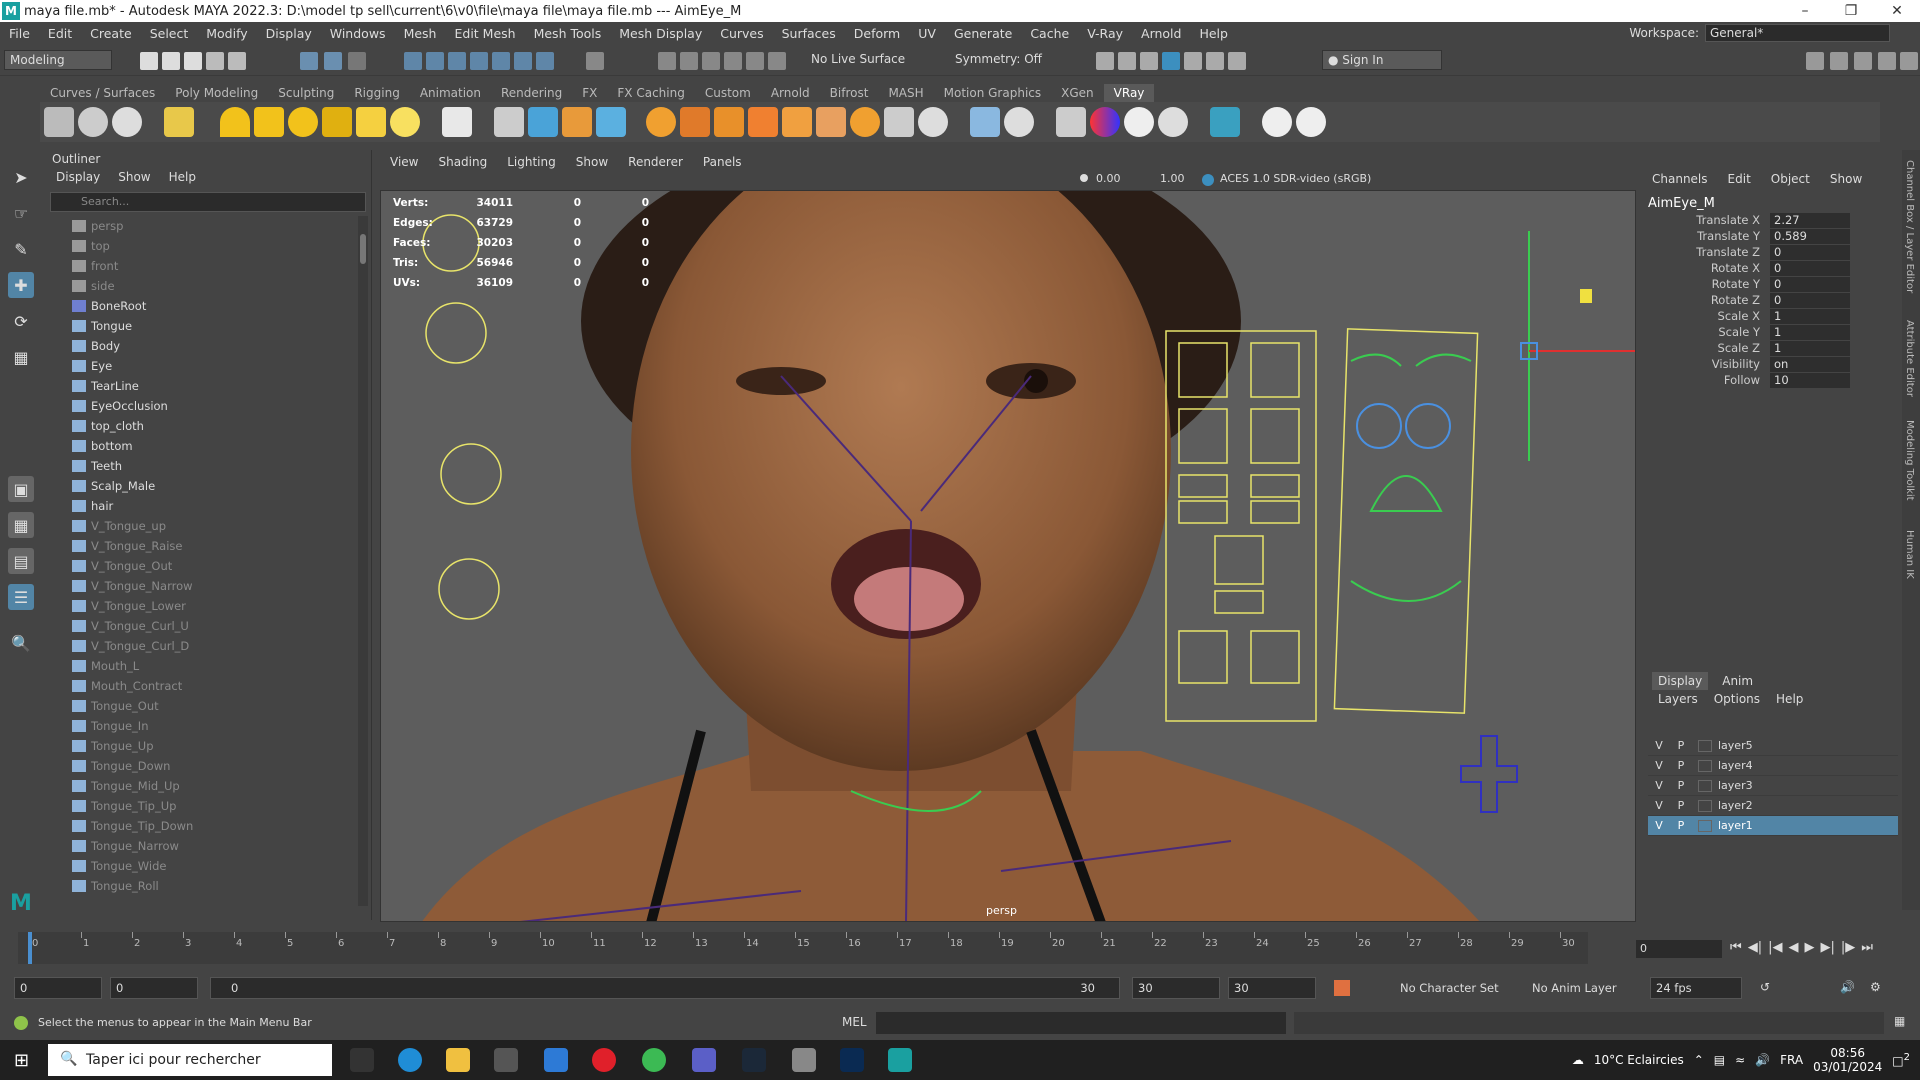 Image resolution: width=1920 pixels, height=1080 pixels. Describe the element at coordinates (21, 489) in the screenshot. I see `single-perspective-icon: ▣` at that location.